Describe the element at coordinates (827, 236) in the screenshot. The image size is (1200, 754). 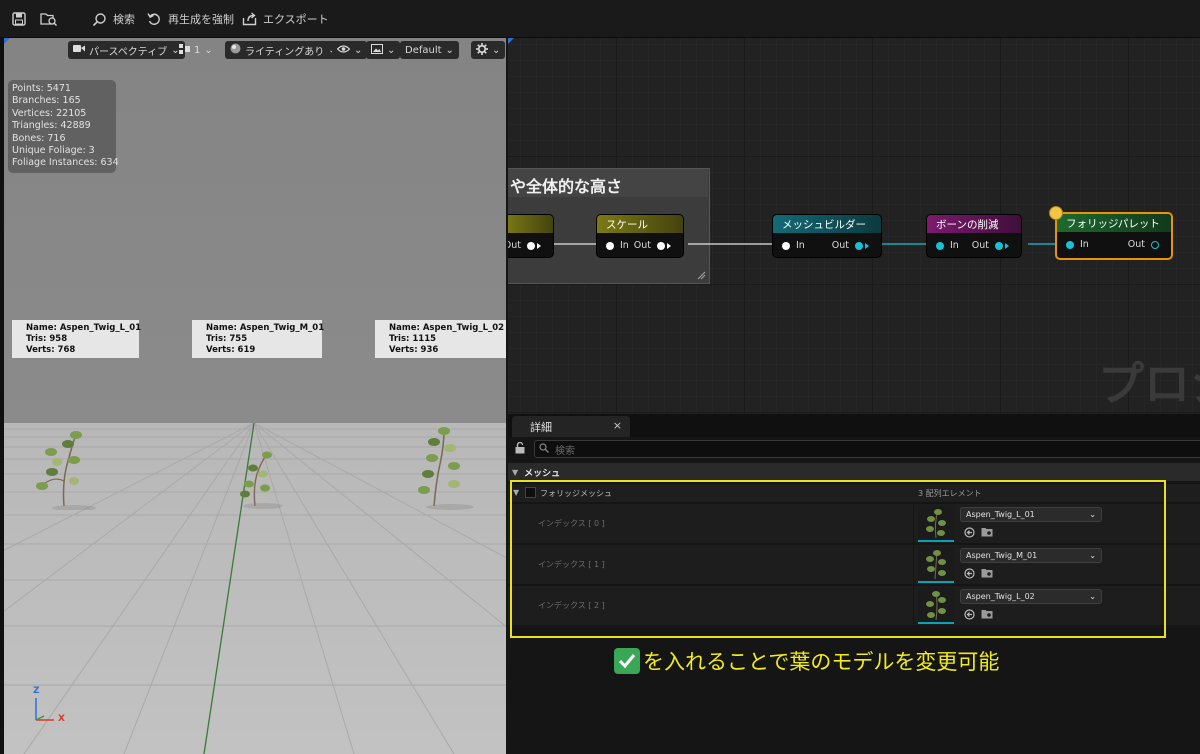
I see `node-mesh-builder: メッシュビルダー In Out` at that location.